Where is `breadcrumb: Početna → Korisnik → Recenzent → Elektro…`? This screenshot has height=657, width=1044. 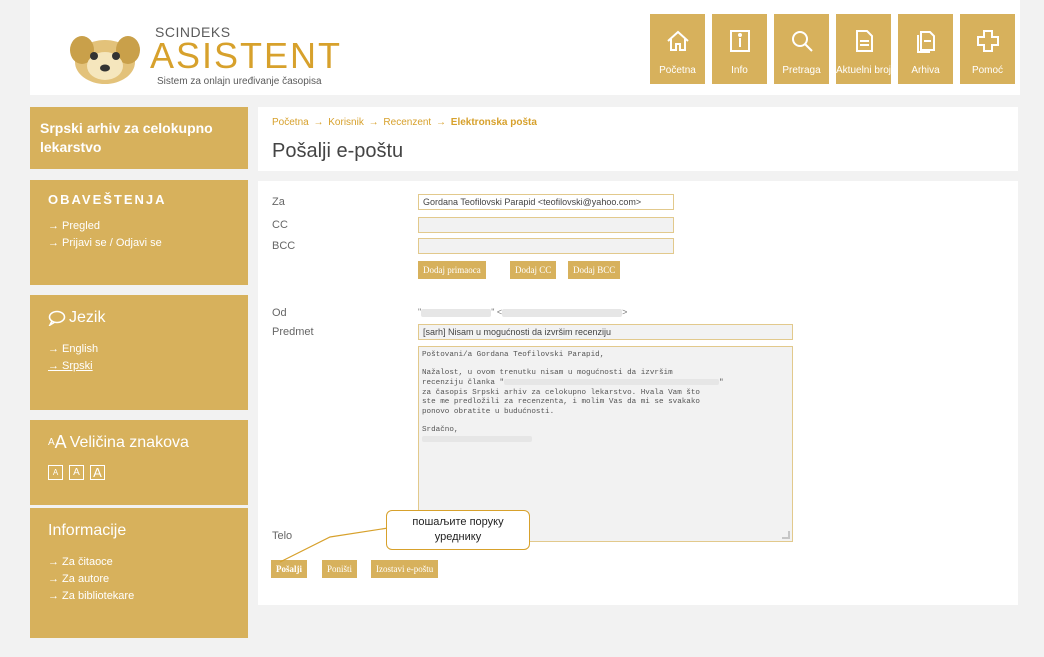 breadcrumb: Početna → Korisnik → Recenzent → Elektro… is located at coordinates (404, 122).